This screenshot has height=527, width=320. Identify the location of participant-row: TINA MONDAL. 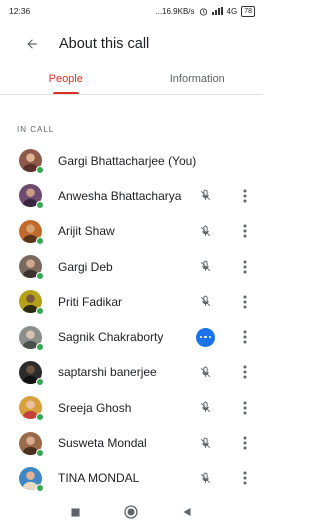
(131, 478).